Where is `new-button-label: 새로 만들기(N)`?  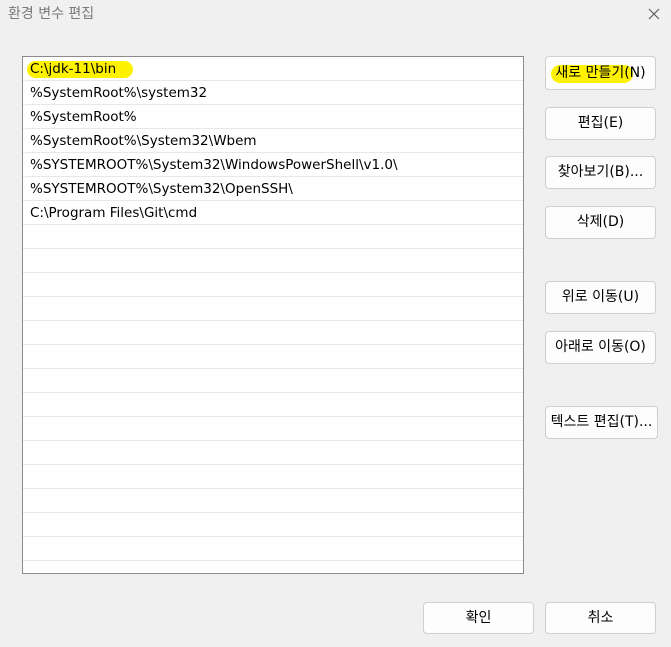
new-button-label: 새로 만들기(N) is located at coordinates (600, 73).